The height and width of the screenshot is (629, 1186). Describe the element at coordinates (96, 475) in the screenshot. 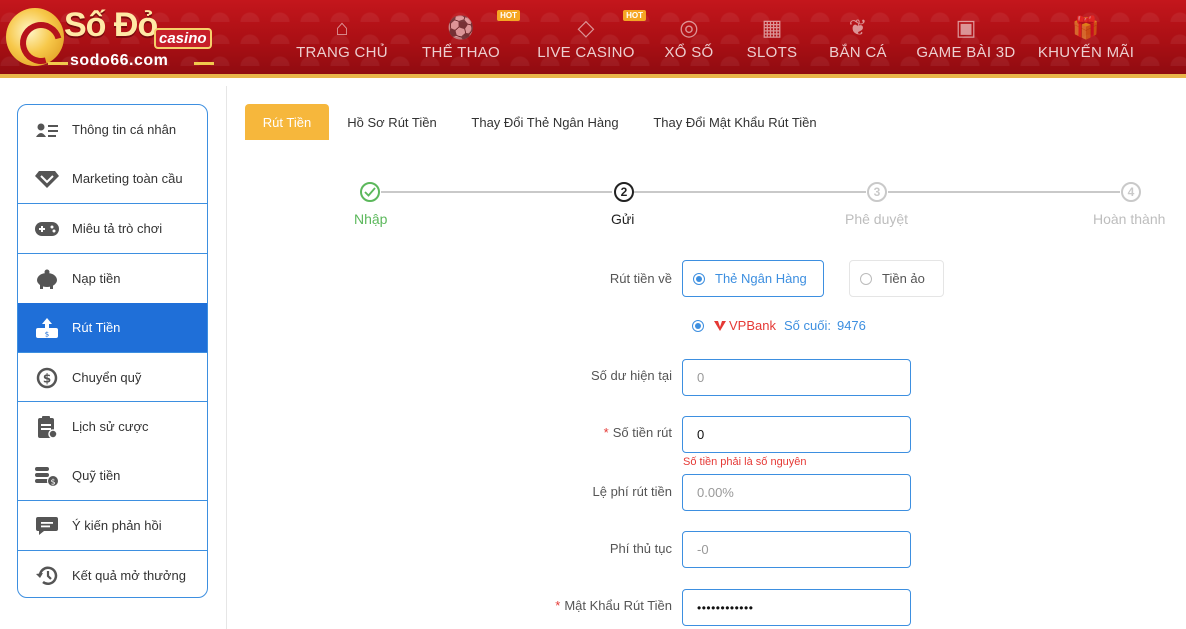

I see `sidebar-item-label: Quỹ tiền` at that location.